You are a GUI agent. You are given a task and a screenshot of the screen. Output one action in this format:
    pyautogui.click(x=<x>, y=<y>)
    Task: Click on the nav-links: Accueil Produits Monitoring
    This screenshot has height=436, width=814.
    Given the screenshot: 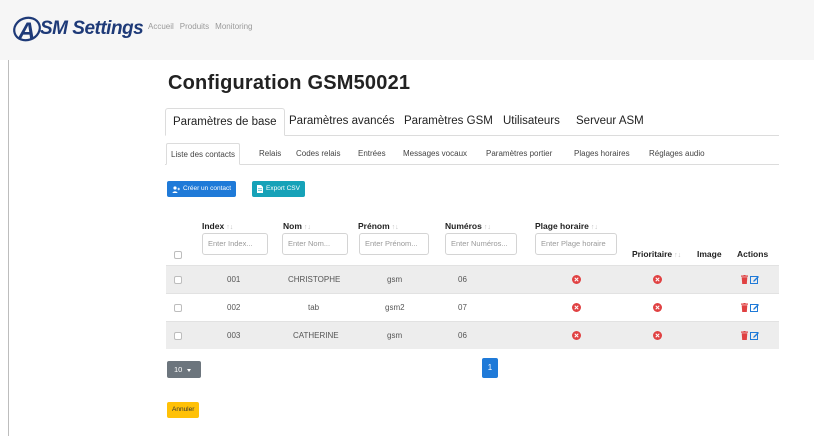 What is the action you would take?
    pyautogui.click(x=200, y=26)
    